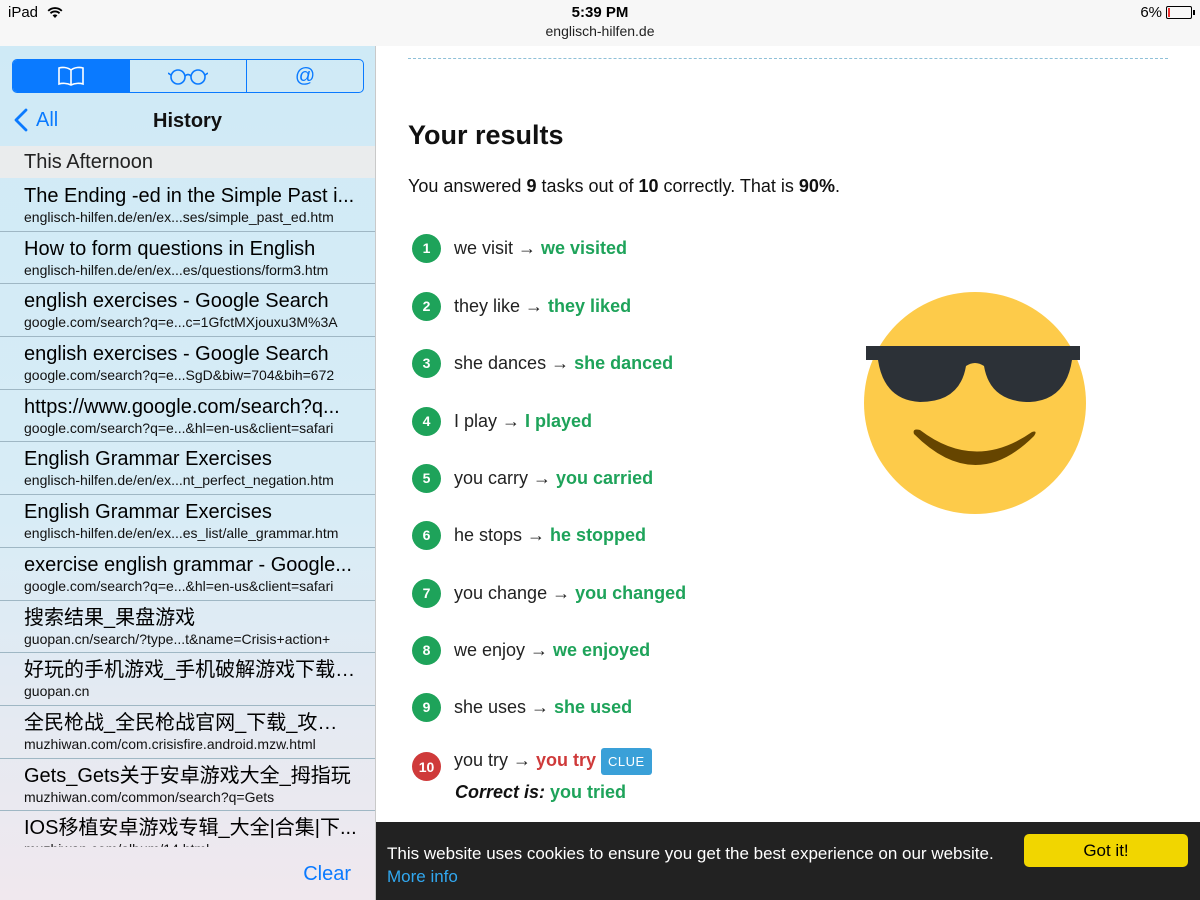 This screenshot has height=900, width=1200. I want to click on task-content: you try → you try CLUE, so click(553, 761).